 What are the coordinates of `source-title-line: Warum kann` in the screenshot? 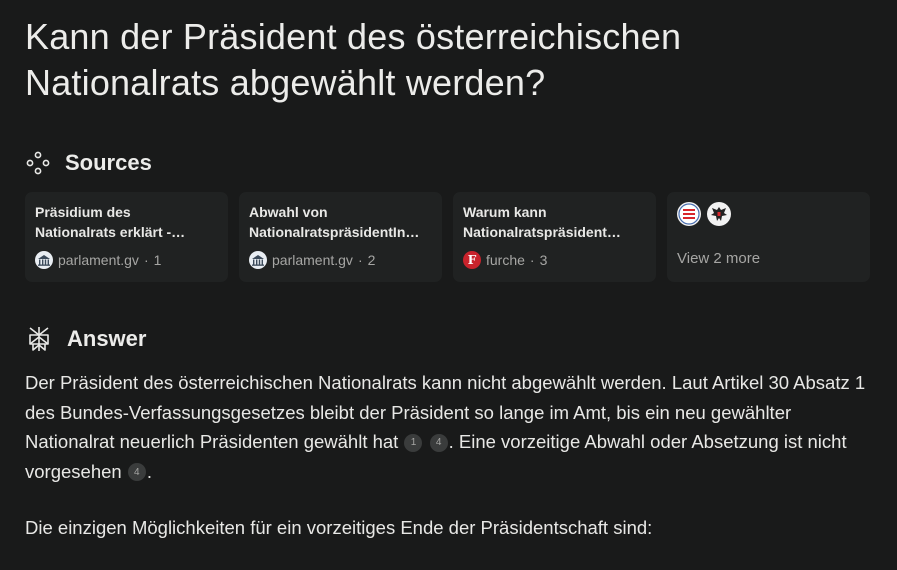 It's located at (505, 212).